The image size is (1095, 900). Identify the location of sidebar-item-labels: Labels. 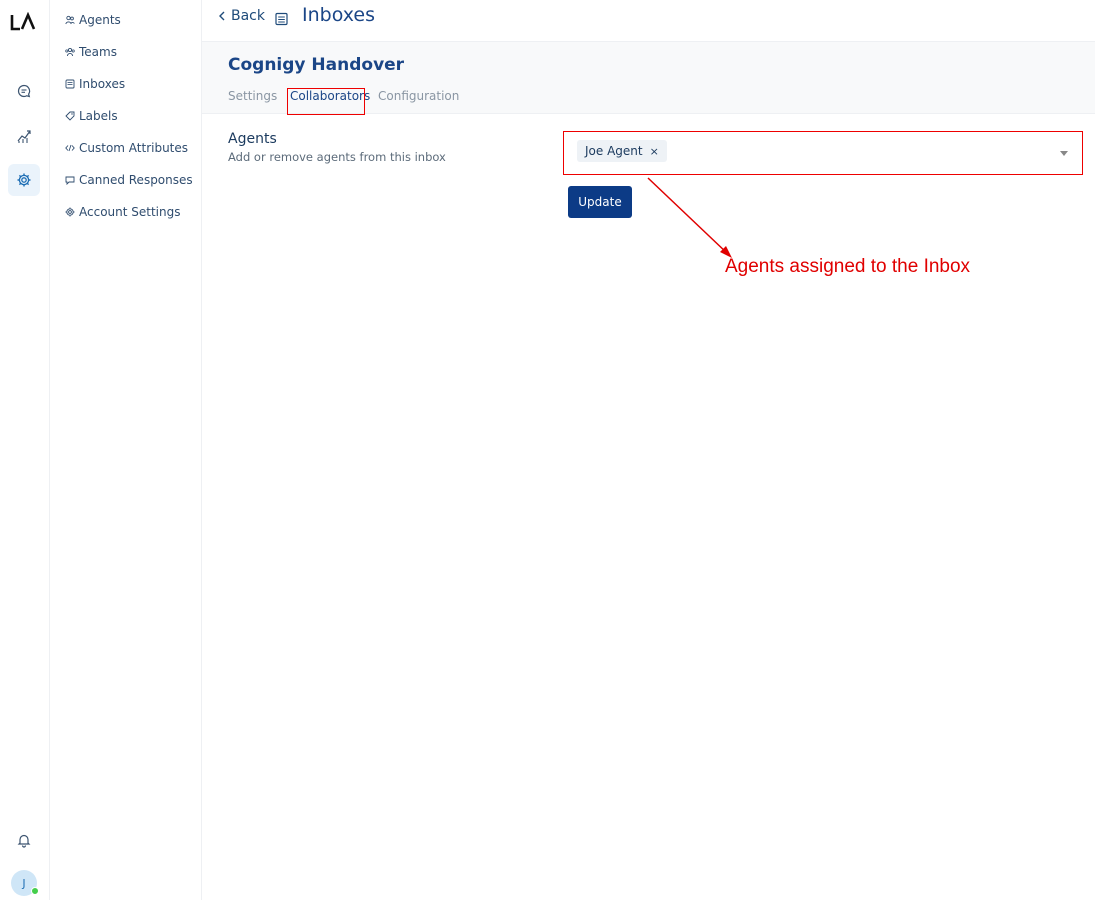
(91, 116).